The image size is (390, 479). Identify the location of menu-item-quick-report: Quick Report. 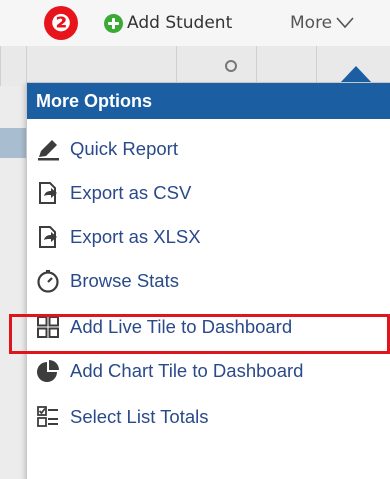
(208, 149).